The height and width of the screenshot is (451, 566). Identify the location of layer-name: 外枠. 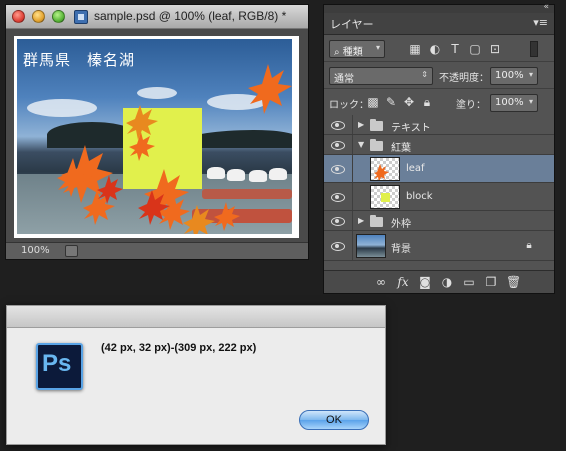
(401, 222).